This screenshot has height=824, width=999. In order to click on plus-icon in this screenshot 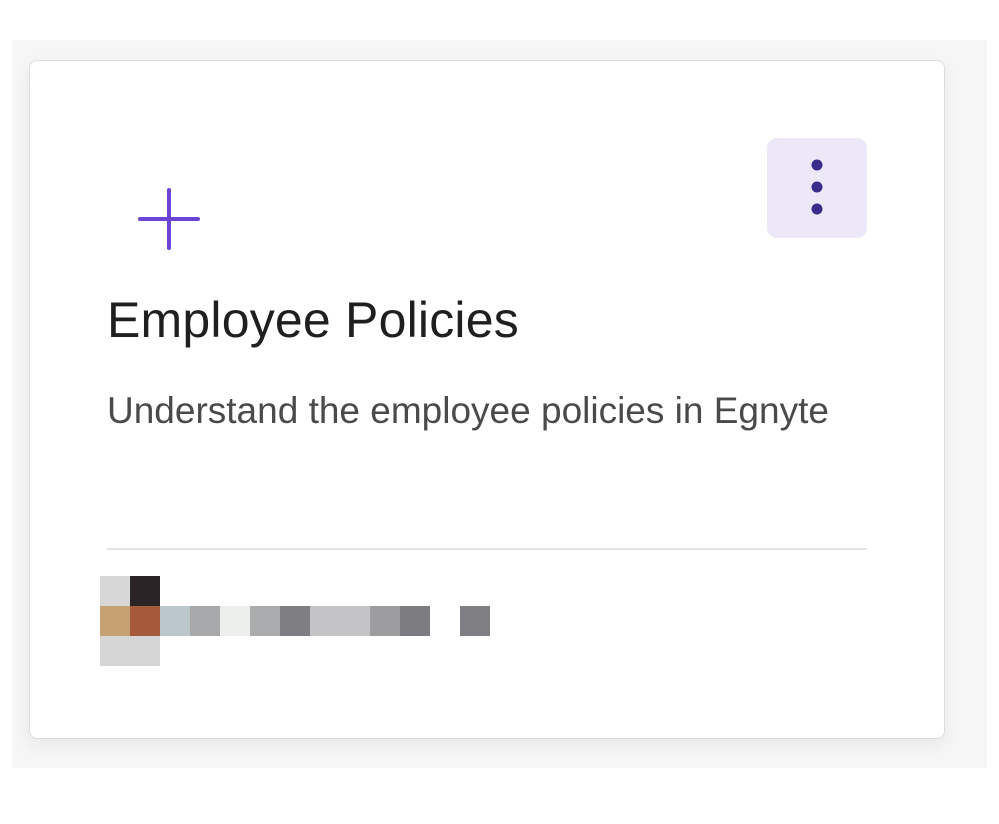, I will do `click(169, 219)`.